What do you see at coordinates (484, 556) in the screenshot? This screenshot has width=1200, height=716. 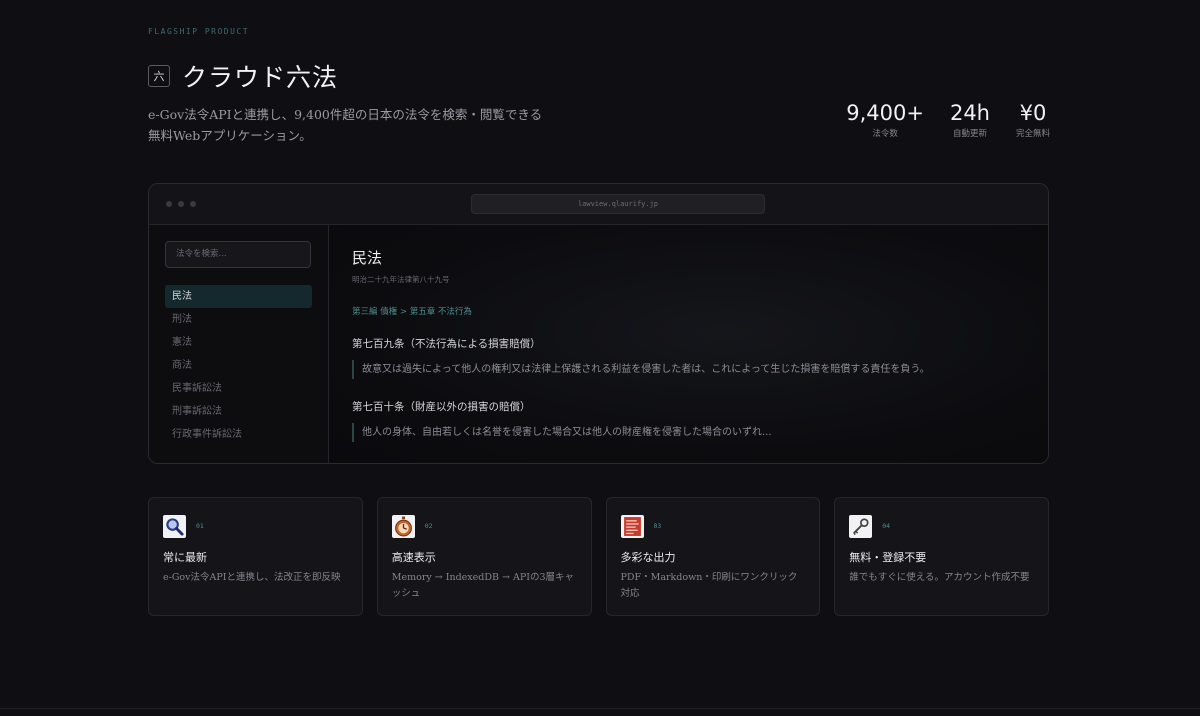 I see `feature-card-fast: 02 高速表示 Memory → IndexedDB → APIの3層キャッシュ` at bounding box center [484, 556].